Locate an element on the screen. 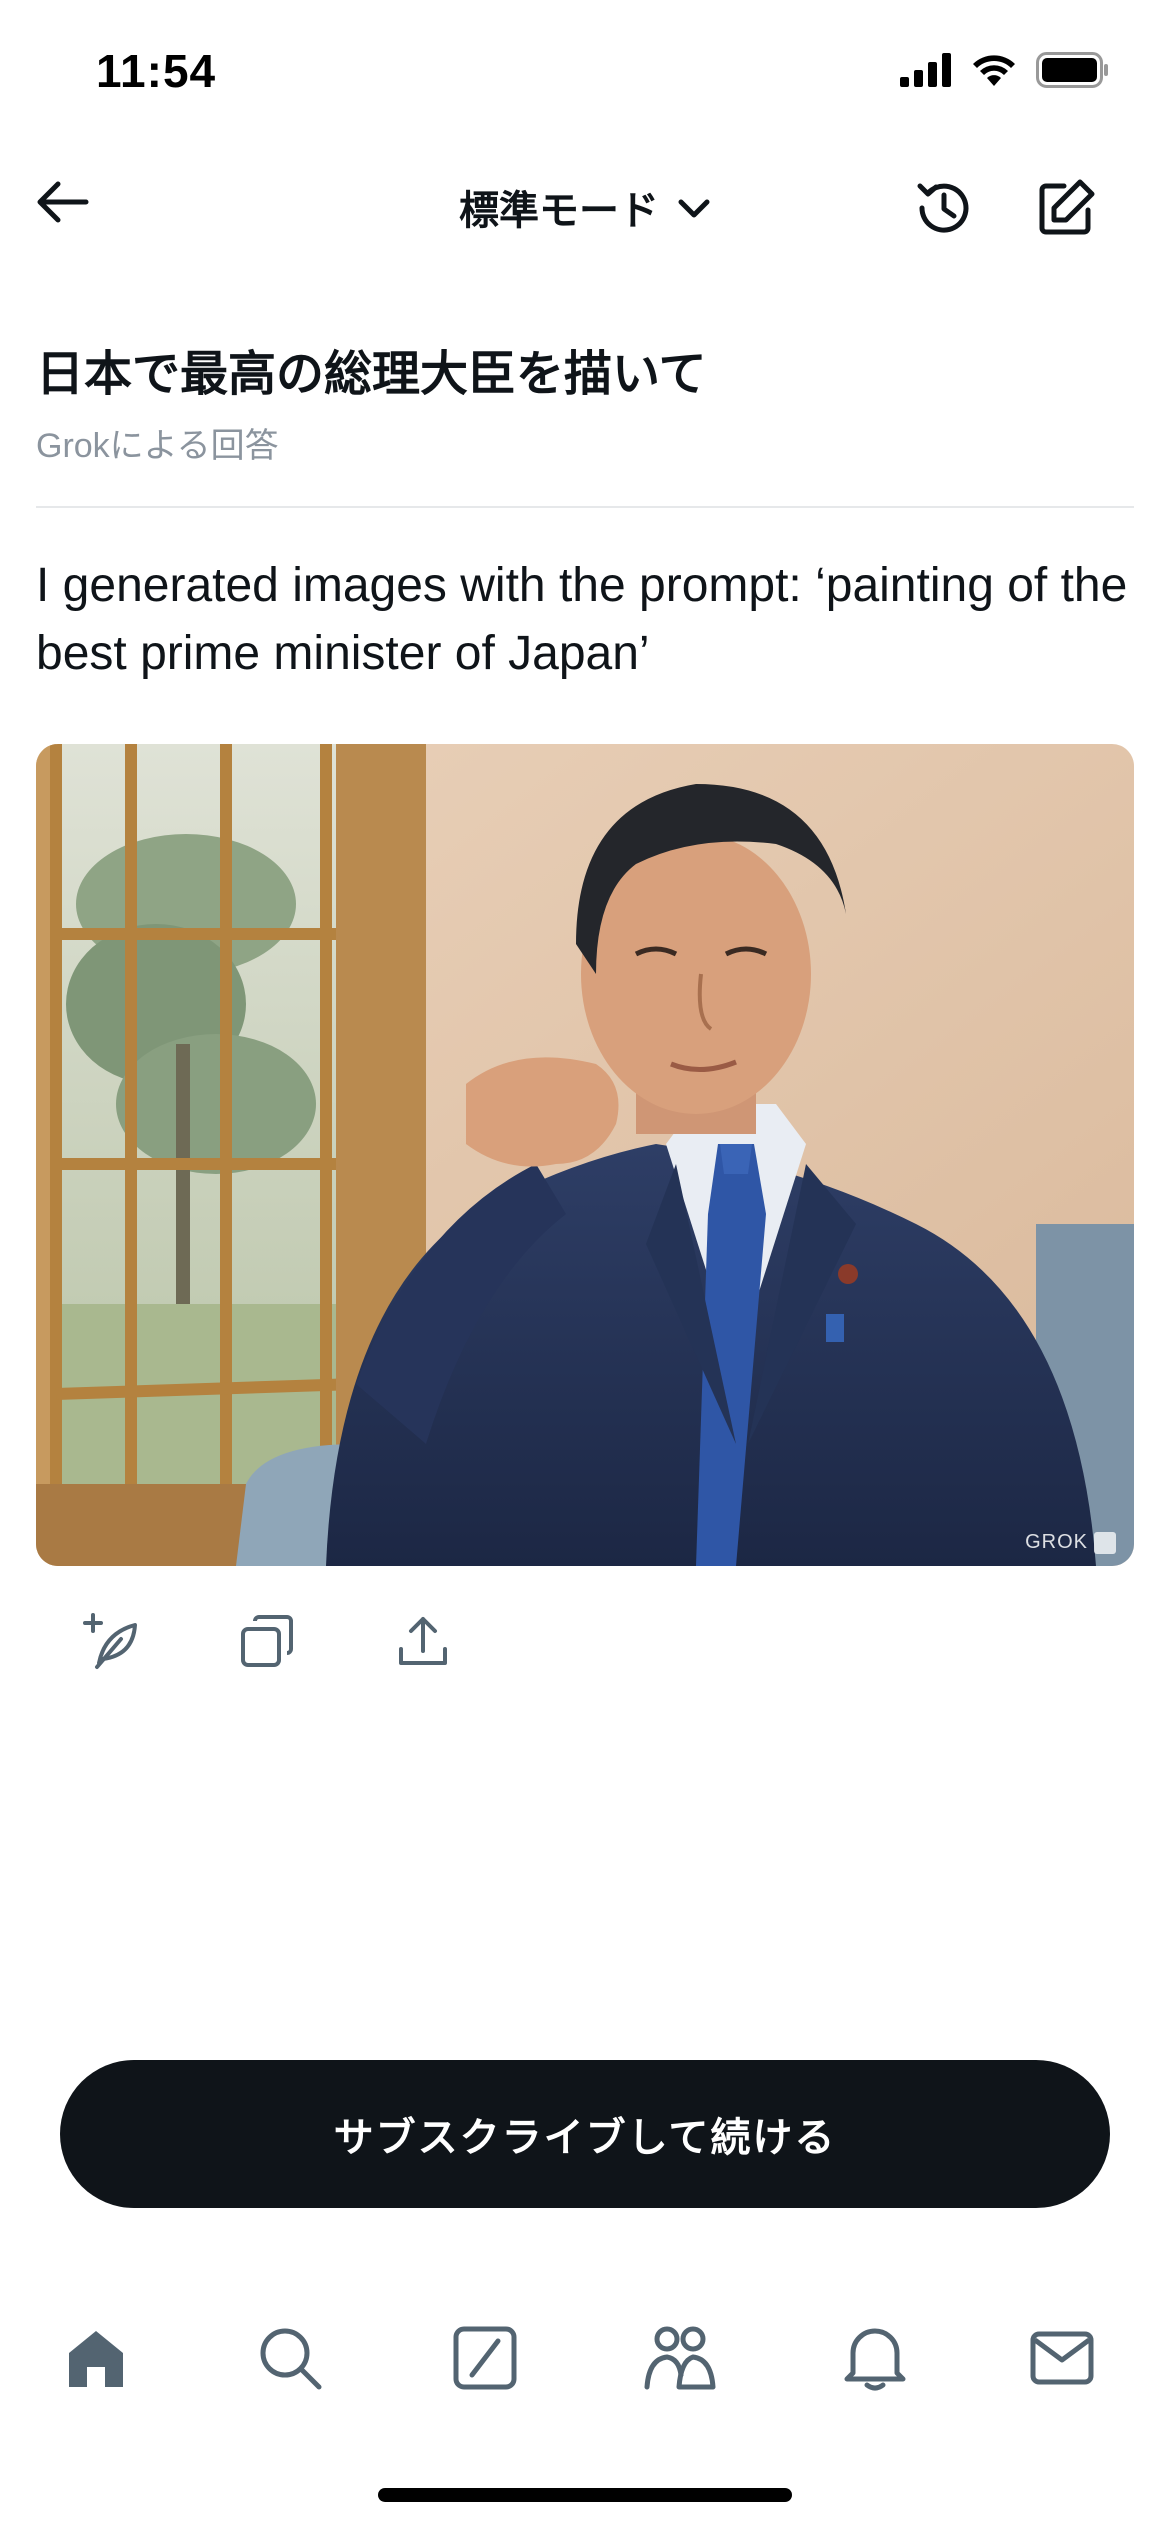 This screenshot has width=1170, height=2532. copy-button is located at coordinates (267, 1643).